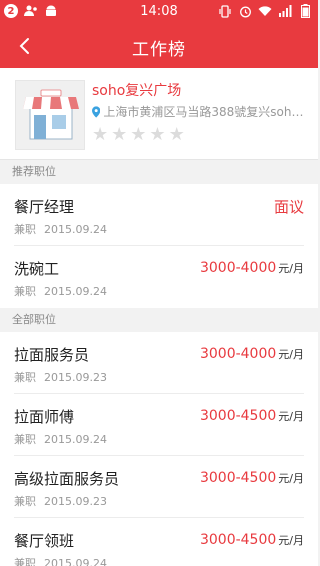 This screenshot has width=320, height=566. Describe the element at coordinates (288, 207) in the screenshot. I see `job-salary: 面议` at that location.